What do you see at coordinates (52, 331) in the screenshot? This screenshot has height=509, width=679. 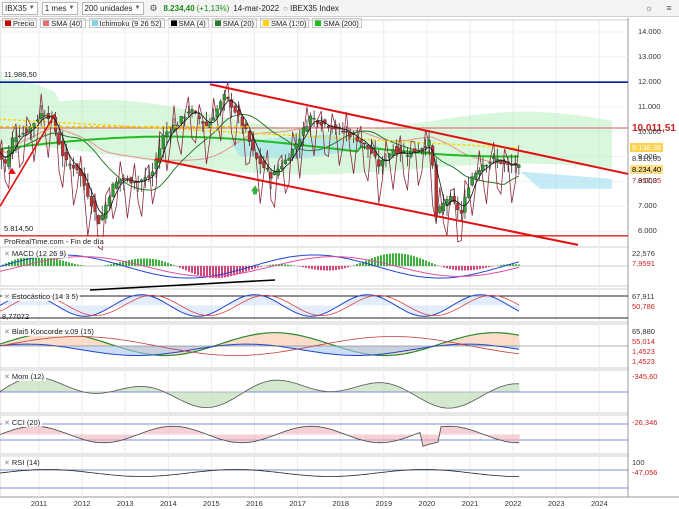 I see `indicator-name: Blai5 Koncorde v.09 (15)` at bounding box center [52, 331].